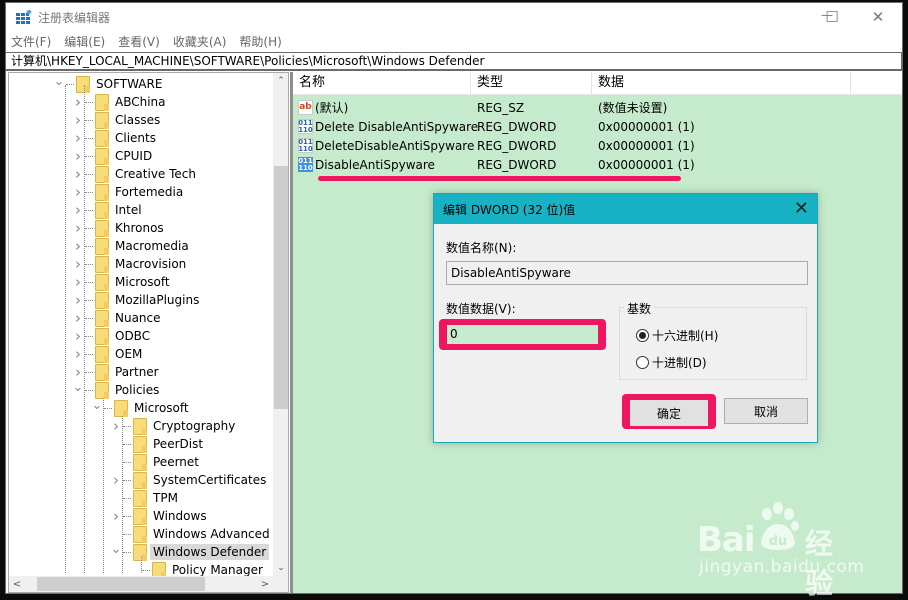 This screenshot has width=908, height=600. I want to click on tree-horizontal-scroll-thumb, so click(121, 584).